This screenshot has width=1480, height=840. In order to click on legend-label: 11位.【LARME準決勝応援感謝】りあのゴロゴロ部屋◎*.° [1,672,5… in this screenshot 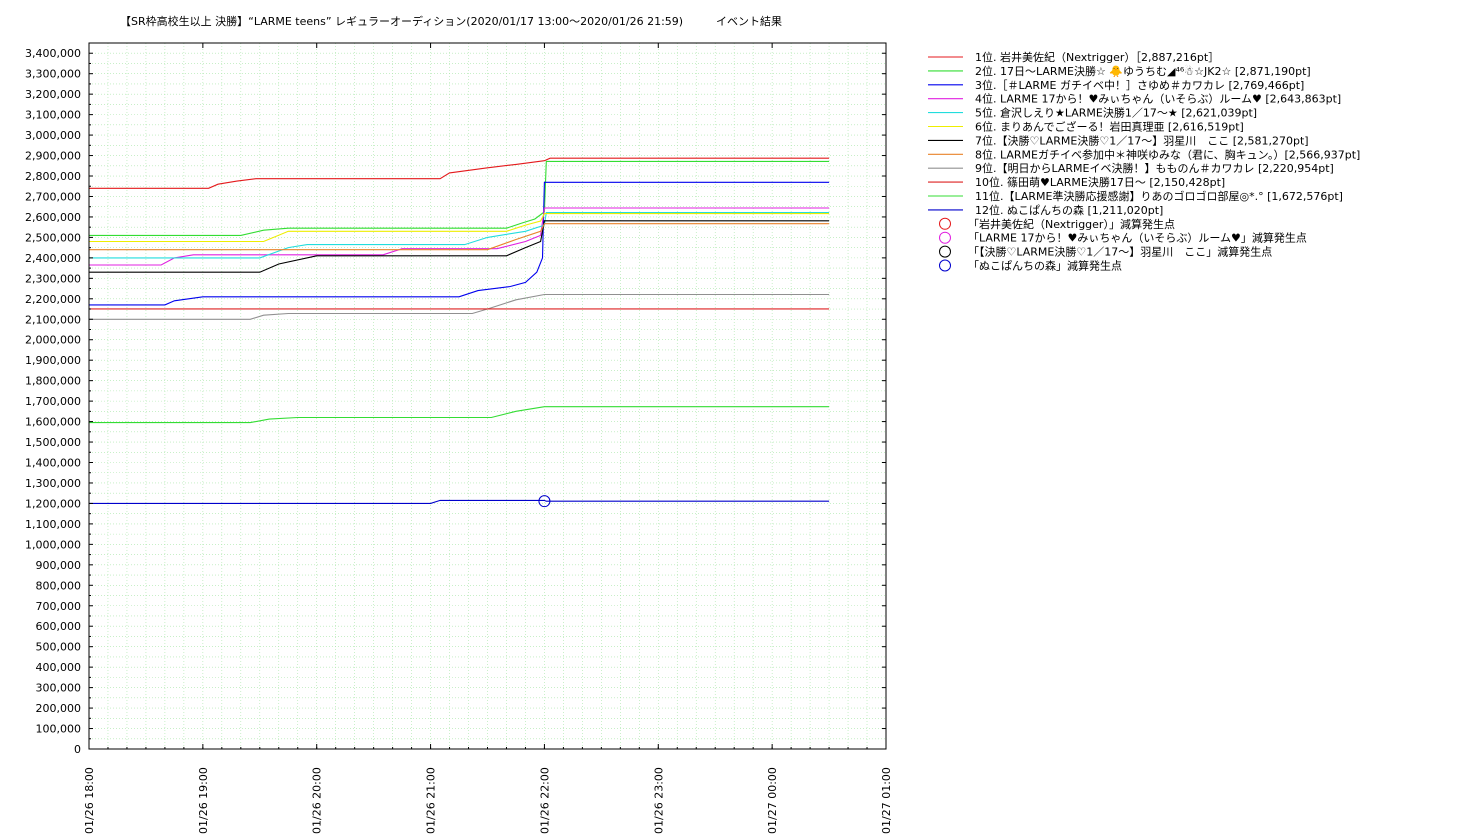, I will do `click(1159, 196)`.